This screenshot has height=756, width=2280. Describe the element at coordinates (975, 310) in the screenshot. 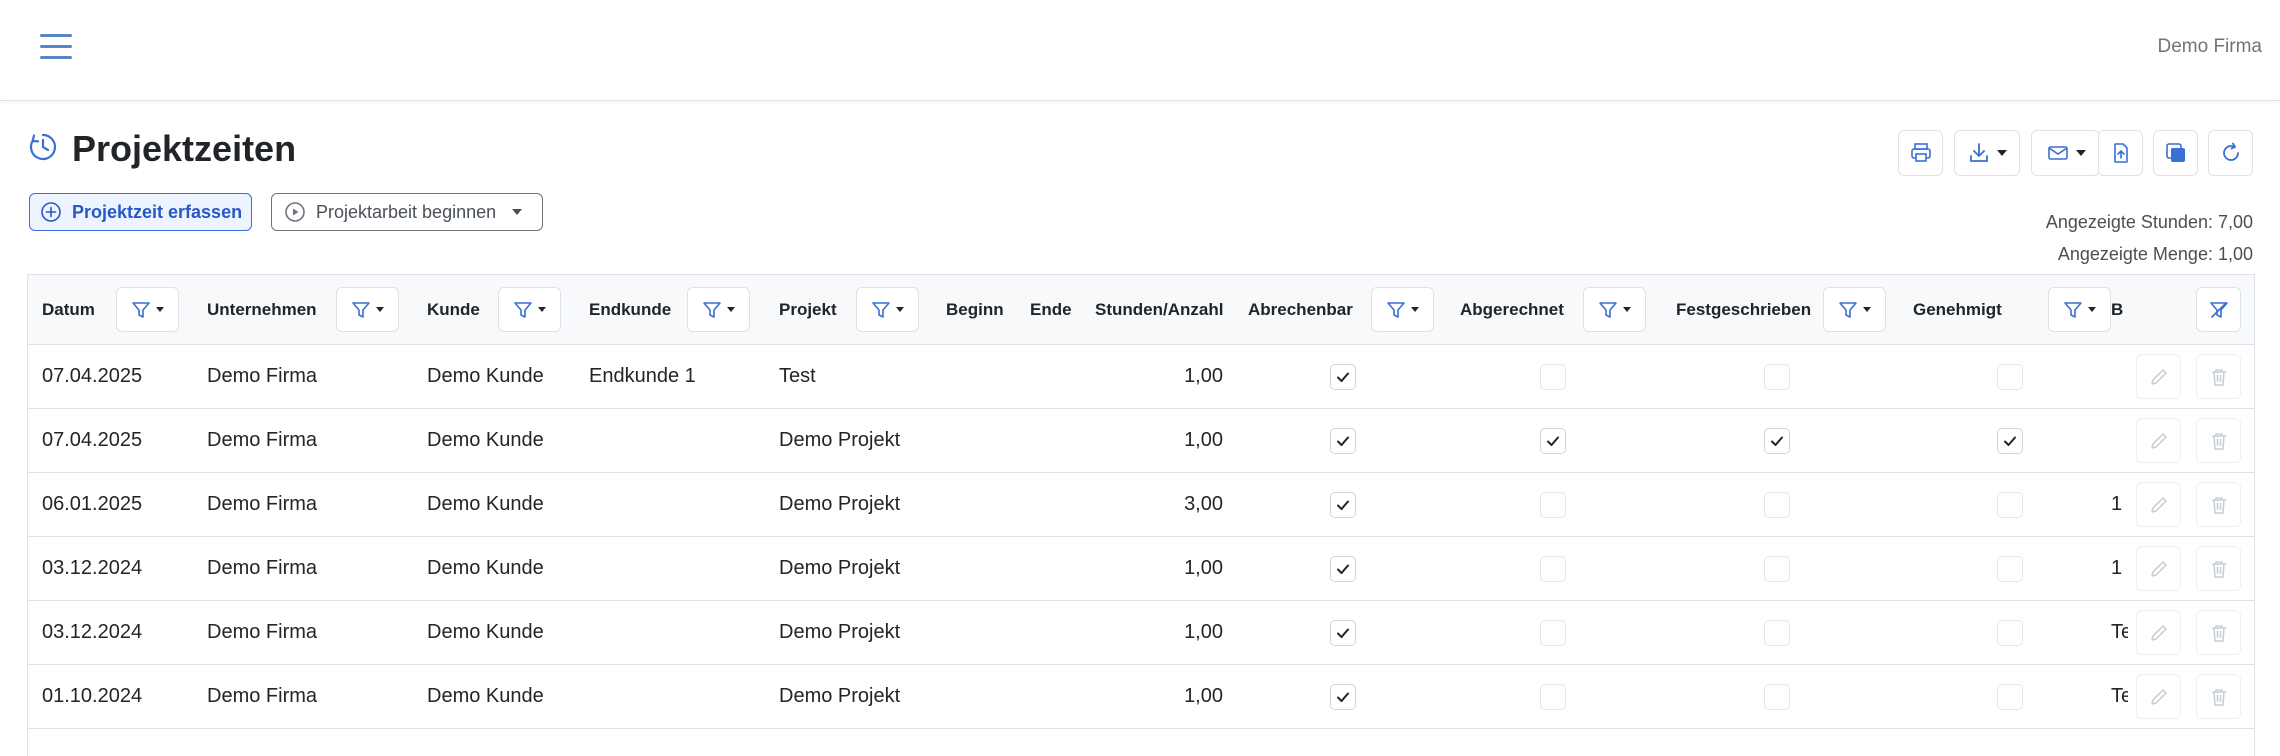

I see `column-header-beginn: Beginn` at that location.